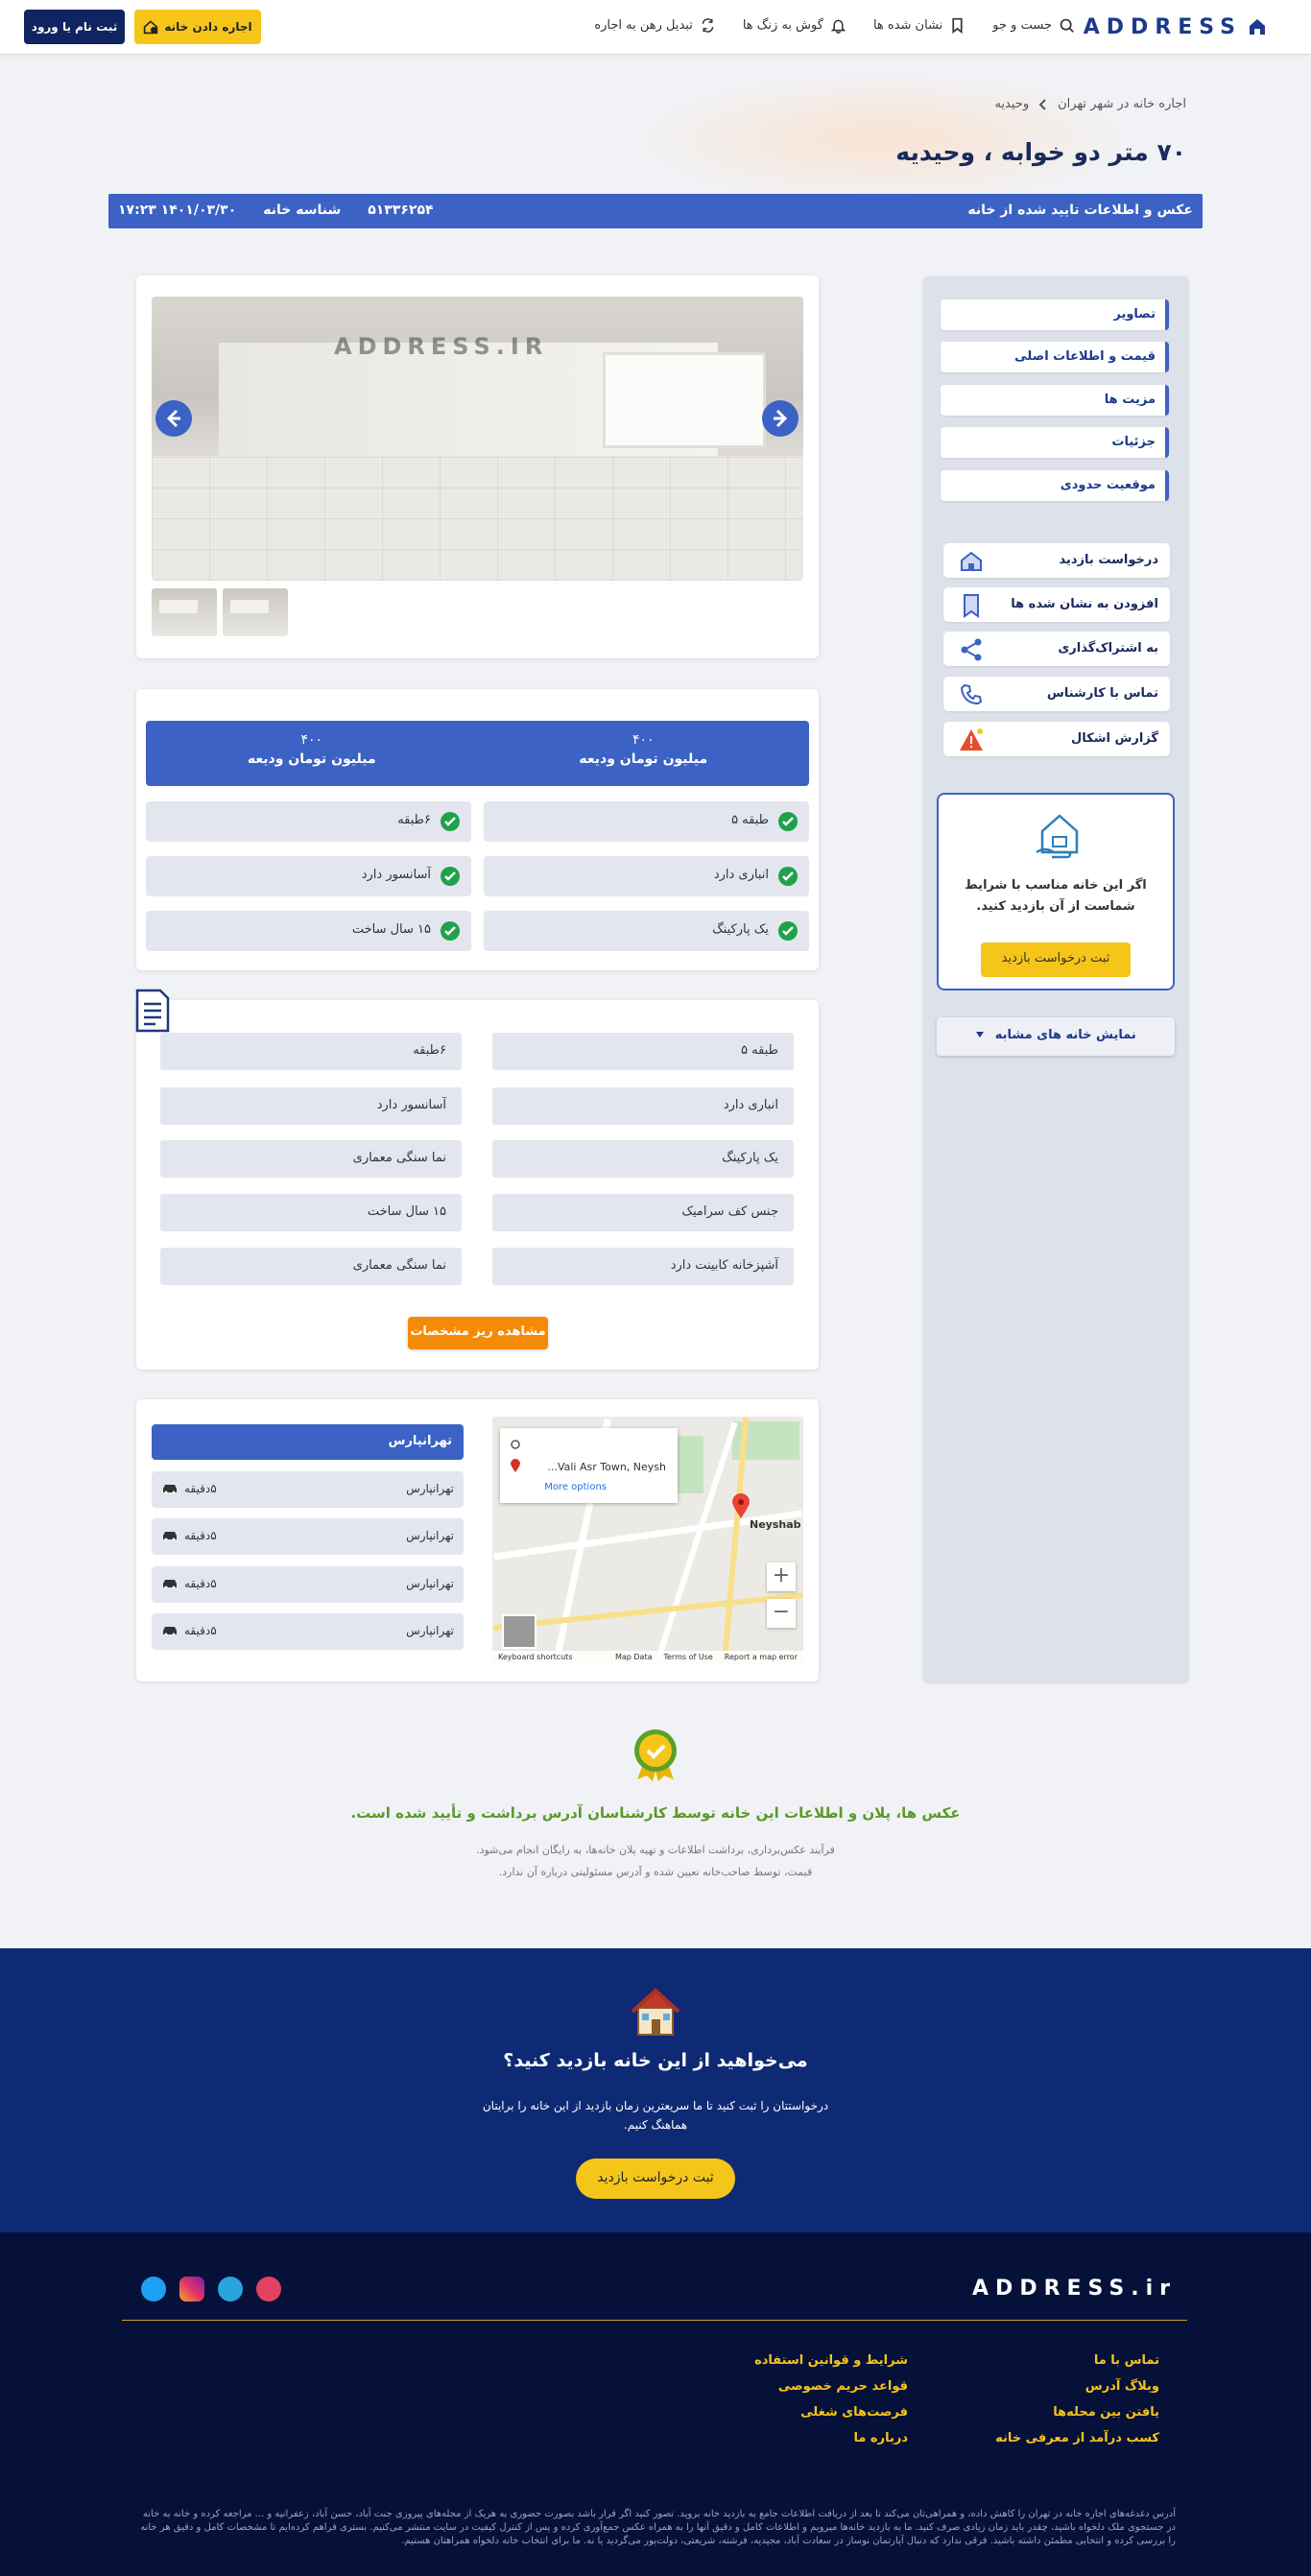  Describe the element at coordinates (1022, 25) in the screenshot. I see `nav-search-label: جست و جو` at that location.